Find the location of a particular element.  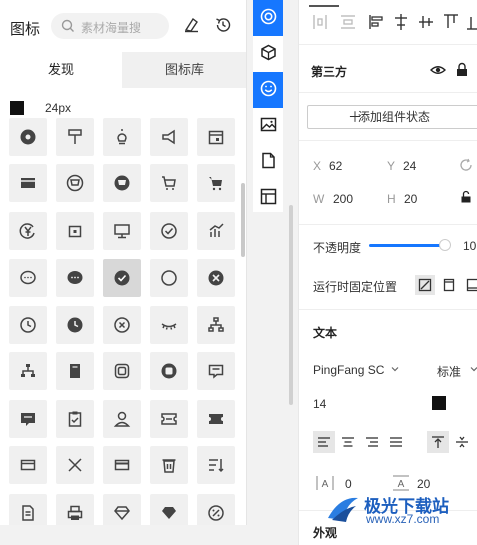

align-middle-icon is located at coordinates (426, 22).